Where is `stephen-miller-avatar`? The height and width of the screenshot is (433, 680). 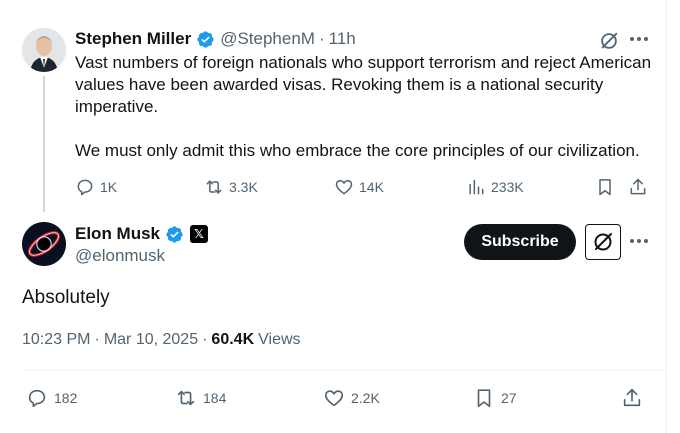
stephen-miller-avatar is located at coordinates (44, 50).